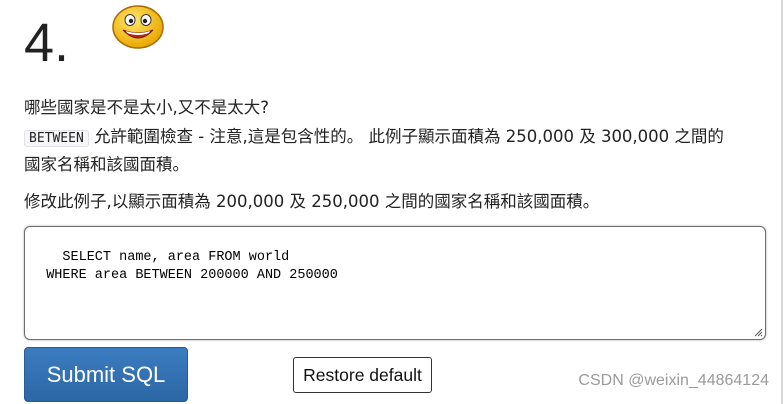 The width and height of the screenshot is (783, 404). I want to click on restore-default-button: Restore default, so click(362, 375).